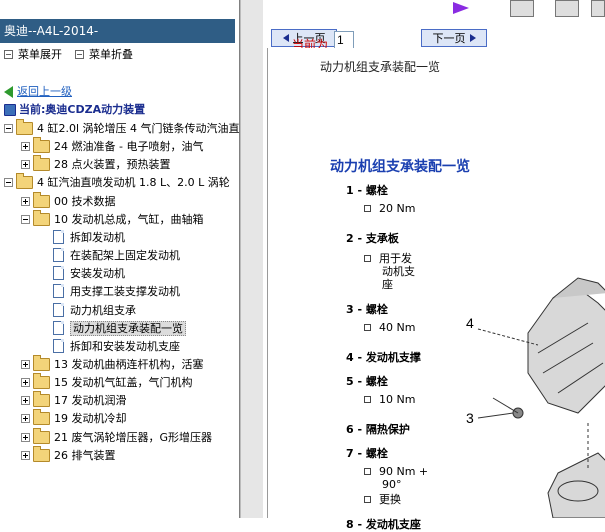  I want to click on tree-folder-item: 26 排气装置, so click(68, 454).